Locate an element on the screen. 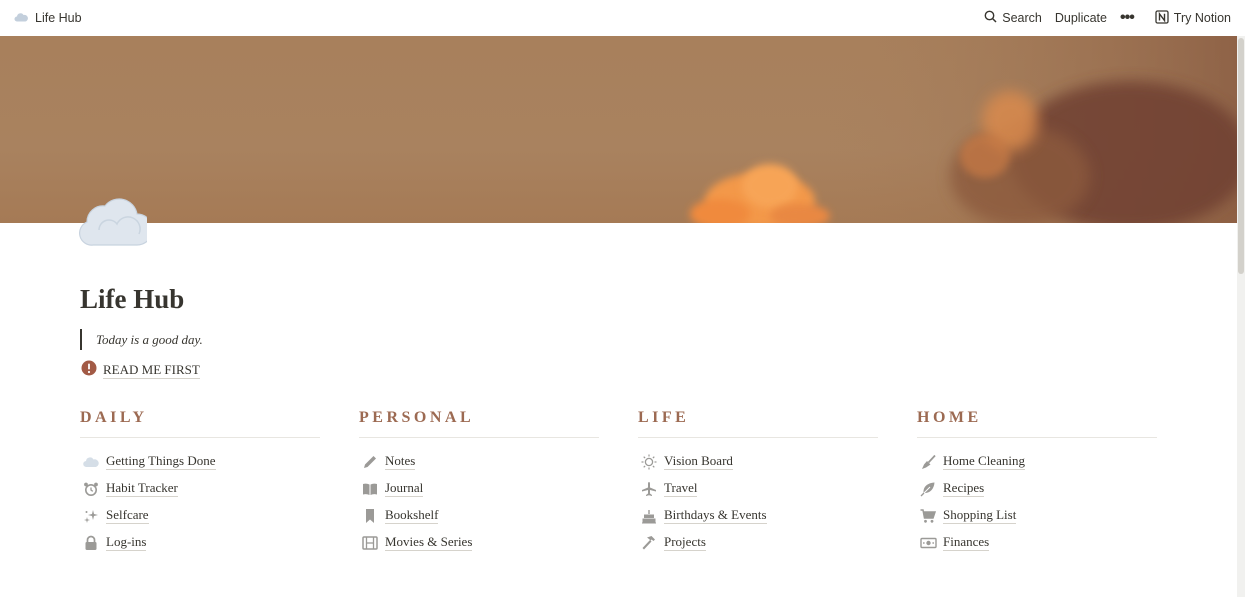 The image size is (1245, 597). duplicate-label: Duplicate is located at coordinates (1080, 18).